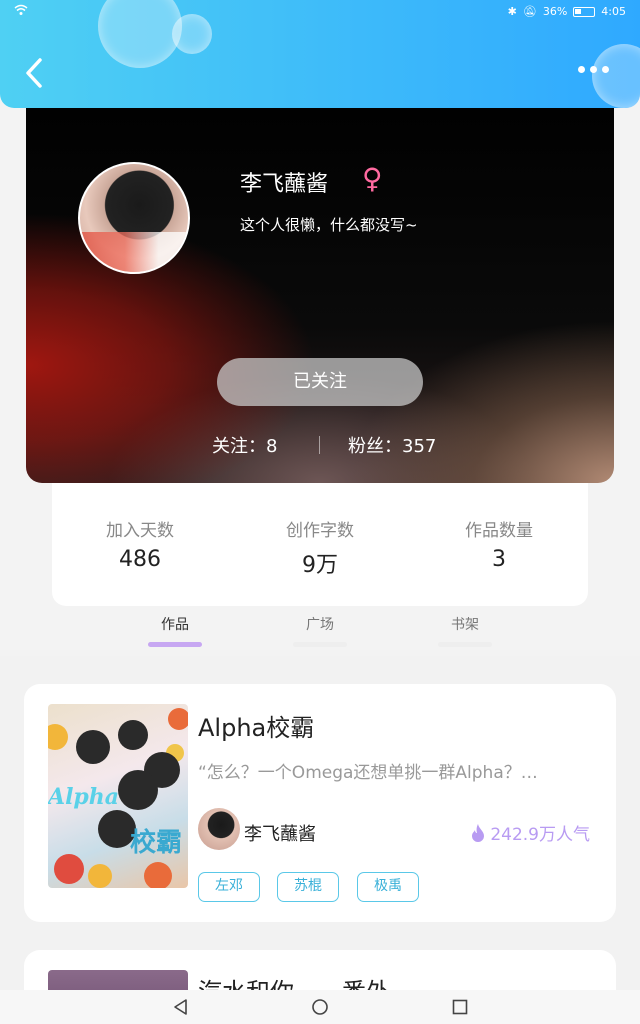  Describe the element at coordinates (478, 832) in the screenshot. I see `fire-icon` at that location.